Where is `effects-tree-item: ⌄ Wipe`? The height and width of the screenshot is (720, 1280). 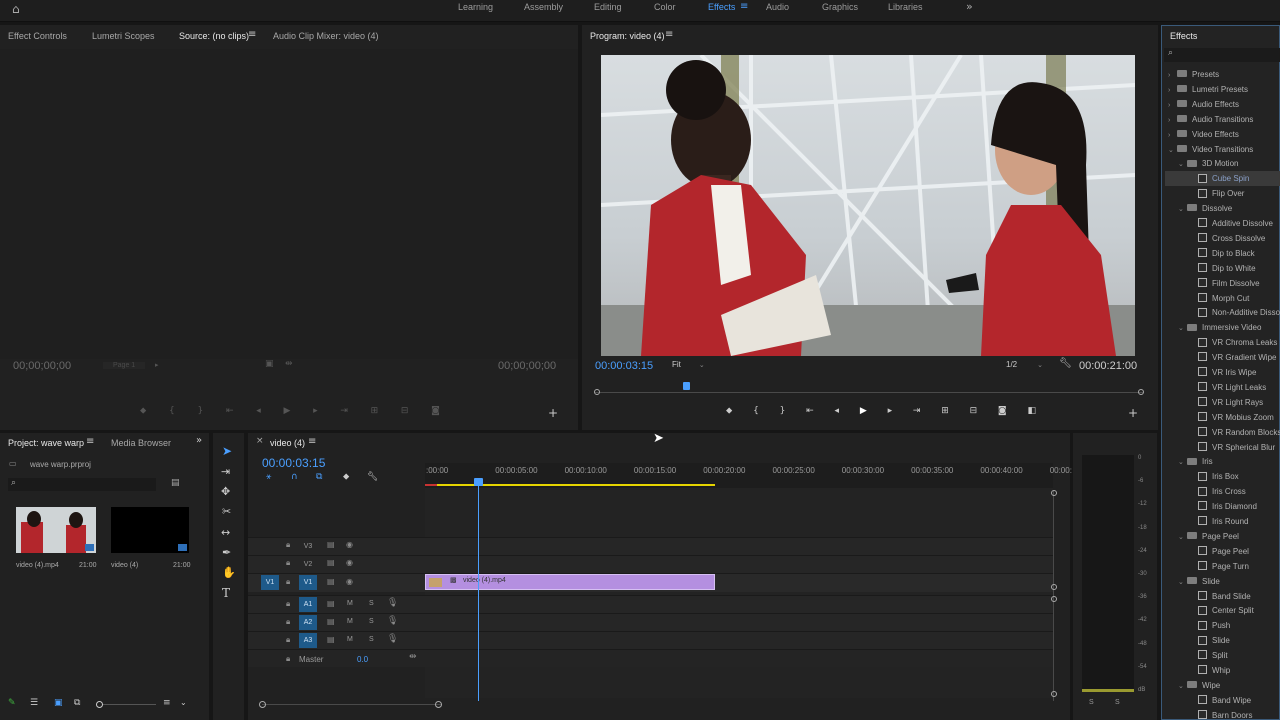
effects-tree-item: ⌄ Wipe is located at coordinates (1222, 685).